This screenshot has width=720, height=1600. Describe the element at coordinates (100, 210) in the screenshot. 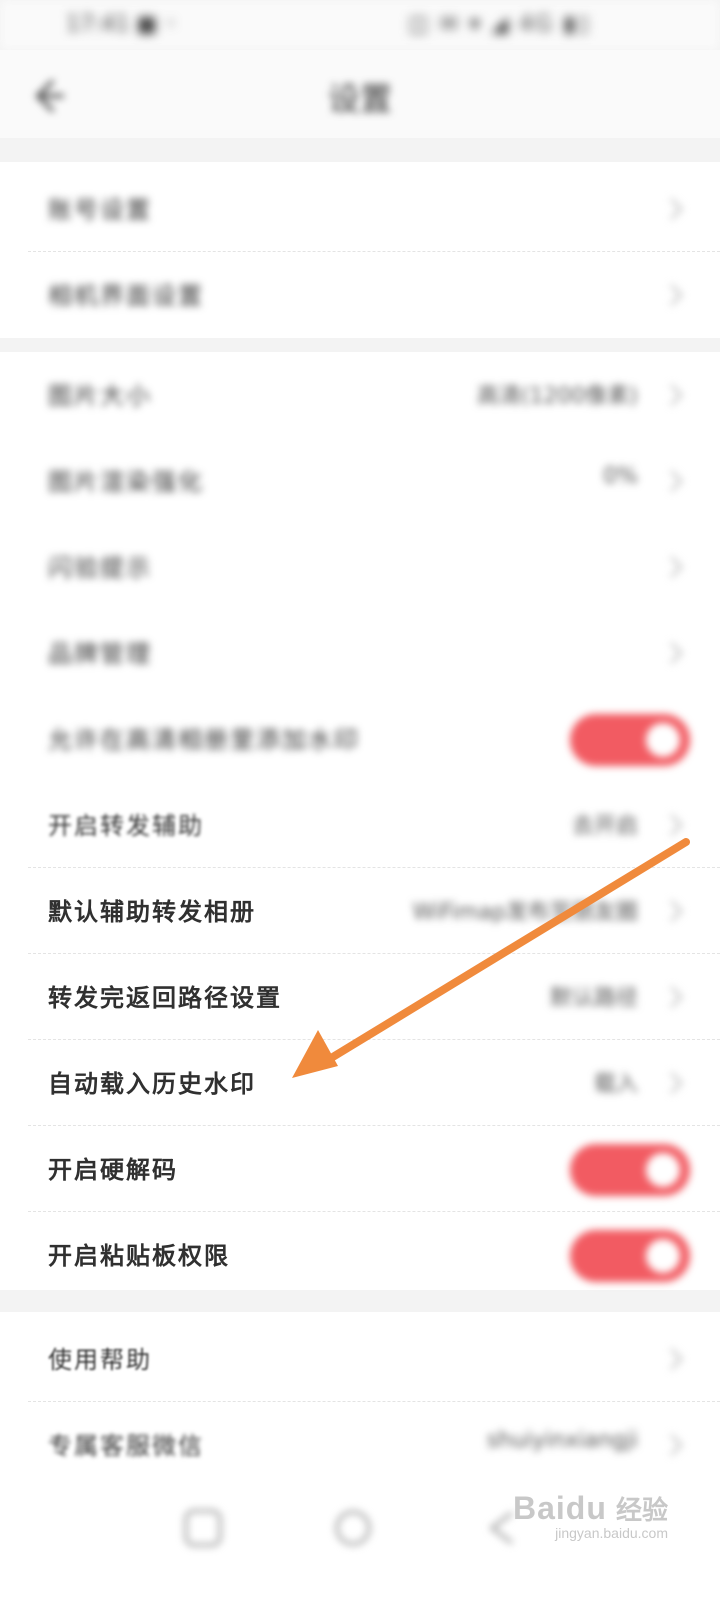

I see `row-label: 账号设置` at that location.